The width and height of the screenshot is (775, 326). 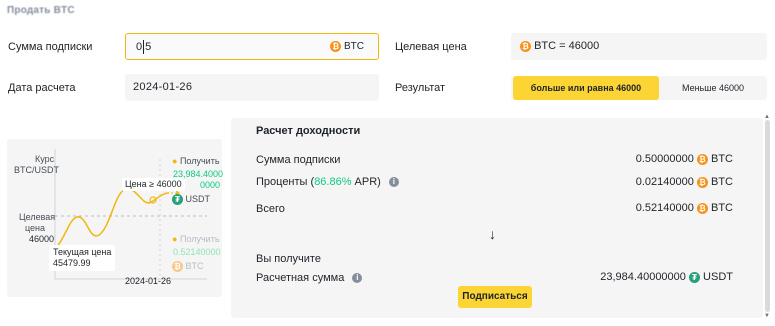 I want to click on total-label: Всего, so click(x=270, y=209).